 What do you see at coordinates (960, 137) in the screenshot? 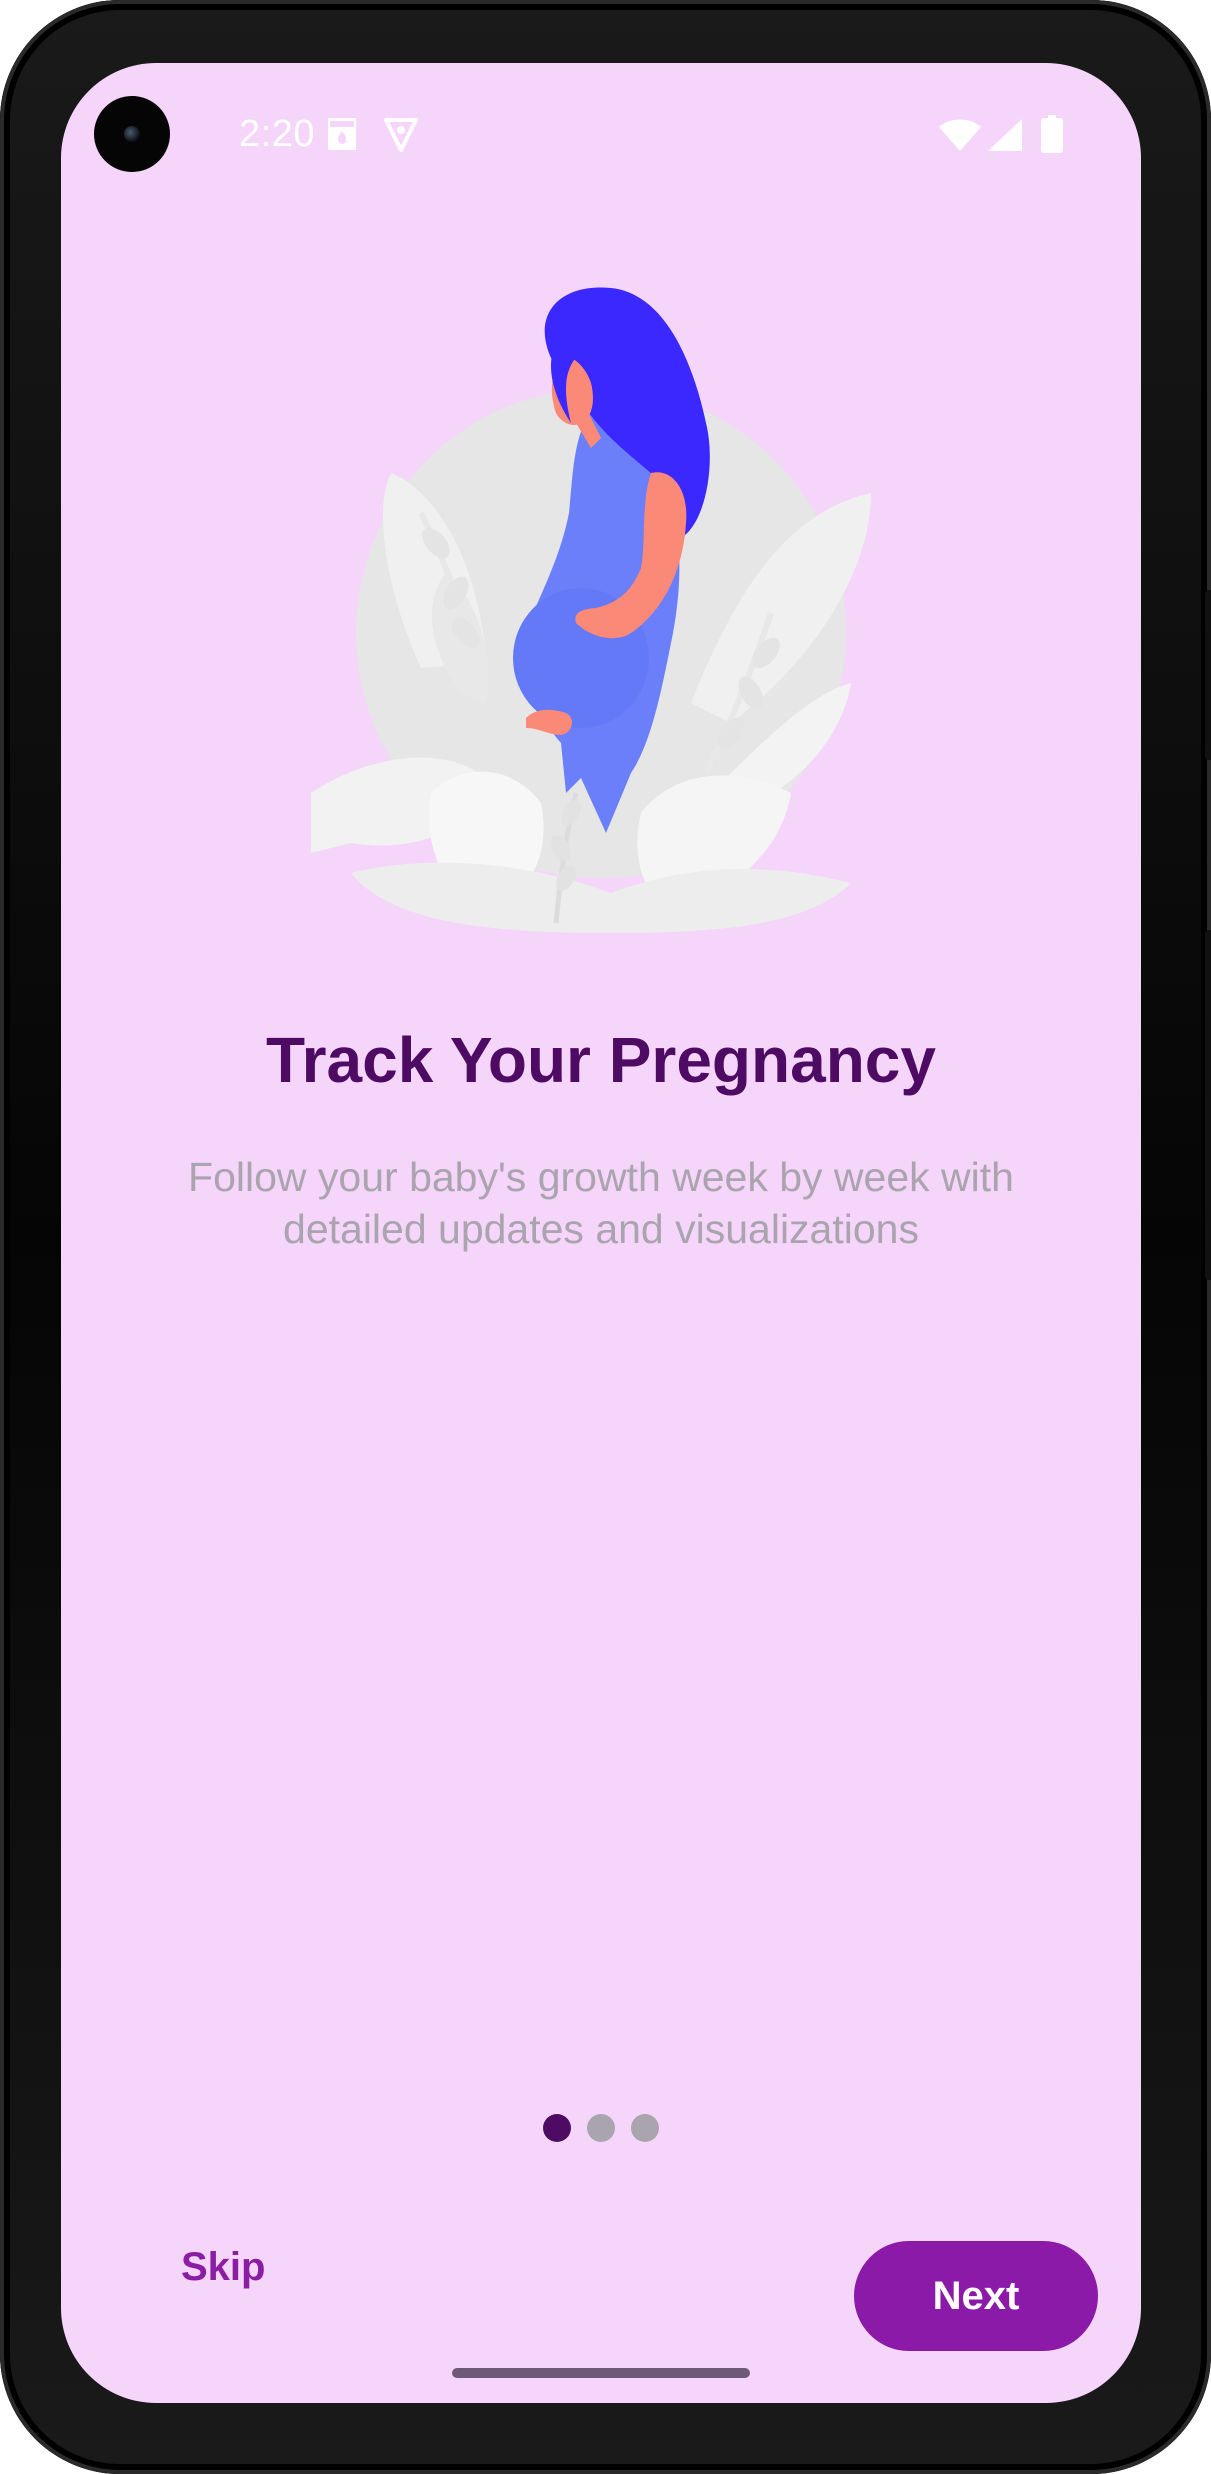
I see `wifi-icon` at bounding box center [960, 137].